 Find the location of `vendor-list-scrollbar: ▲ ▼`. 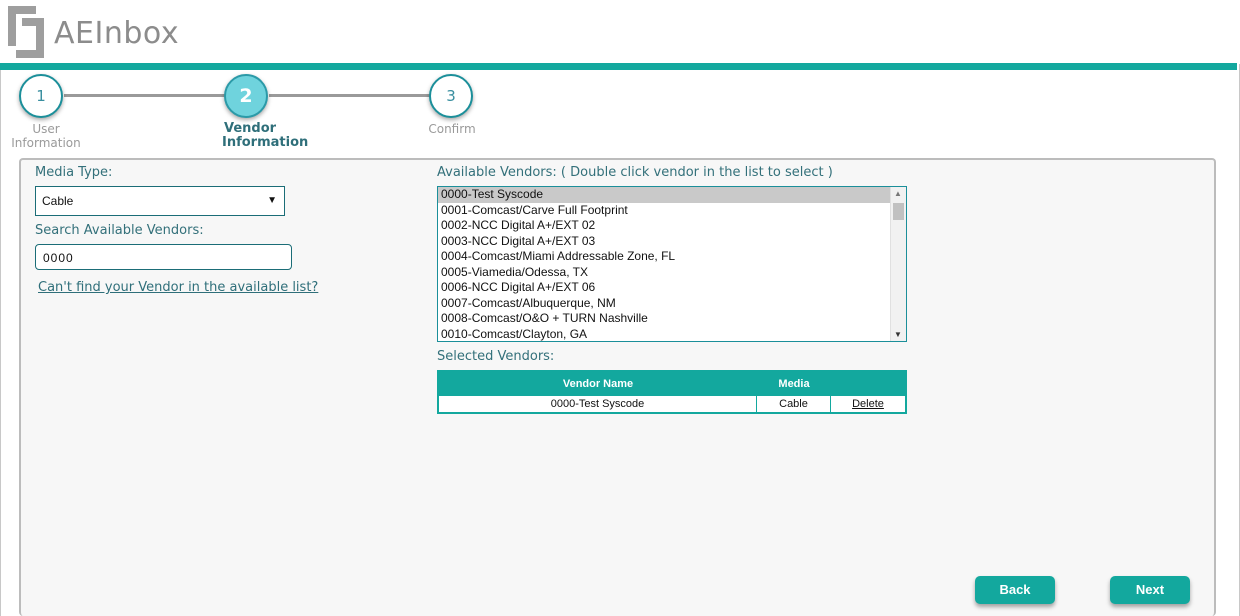

vendor-list-scrollbar: ▲ ▼ is located at coordinates (898, 264).